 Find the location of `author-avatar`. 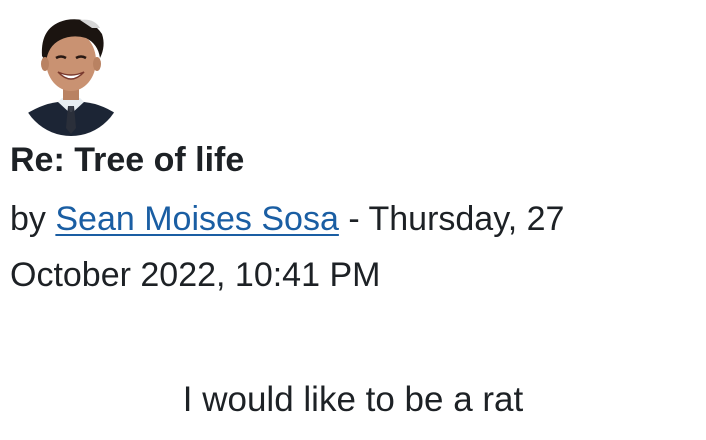

author-avatar is located at coordinates (71, 71).